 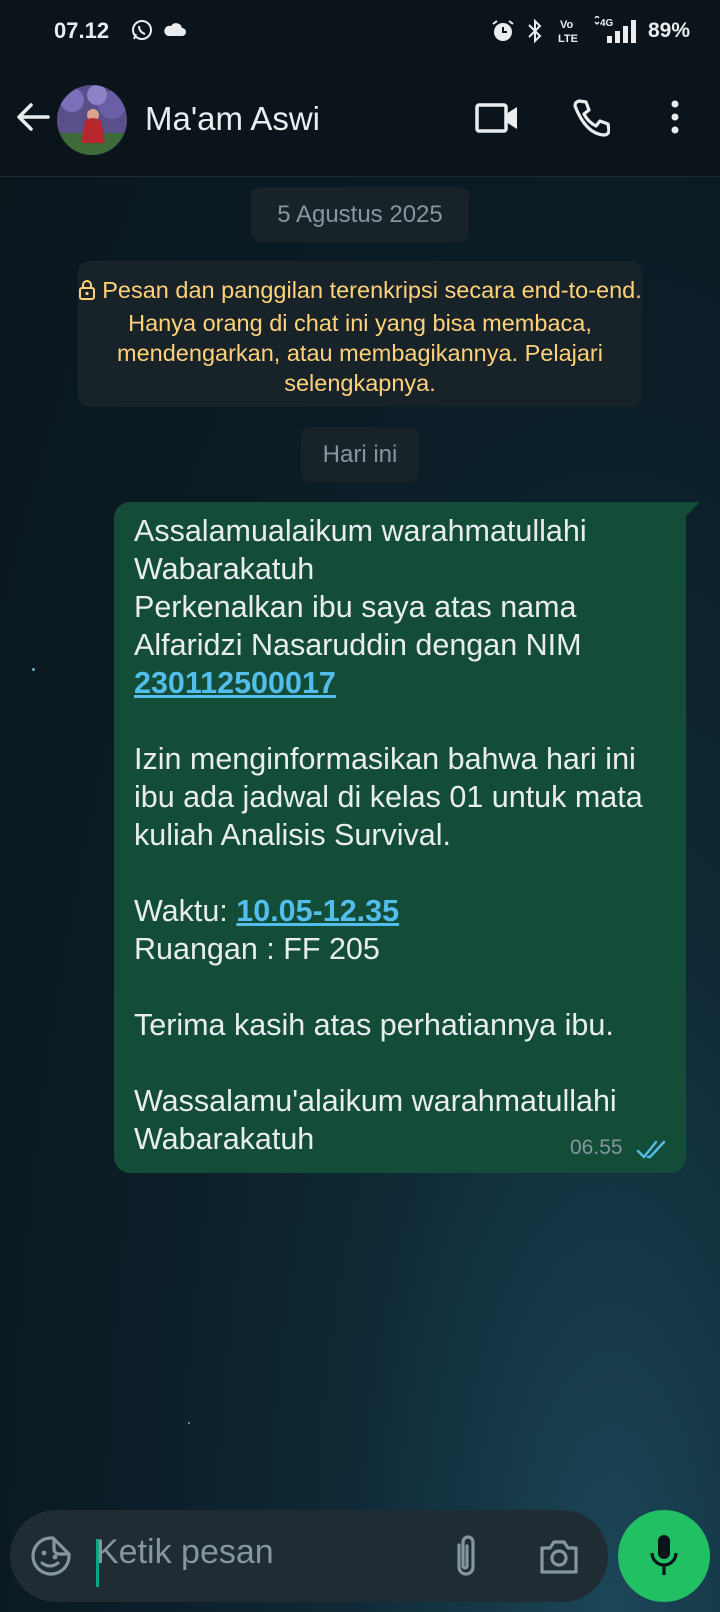 What do you see at coordinates (535, 33) in the screenshot?
I see `bluetooth-icon` at bounding box center [535, 33].